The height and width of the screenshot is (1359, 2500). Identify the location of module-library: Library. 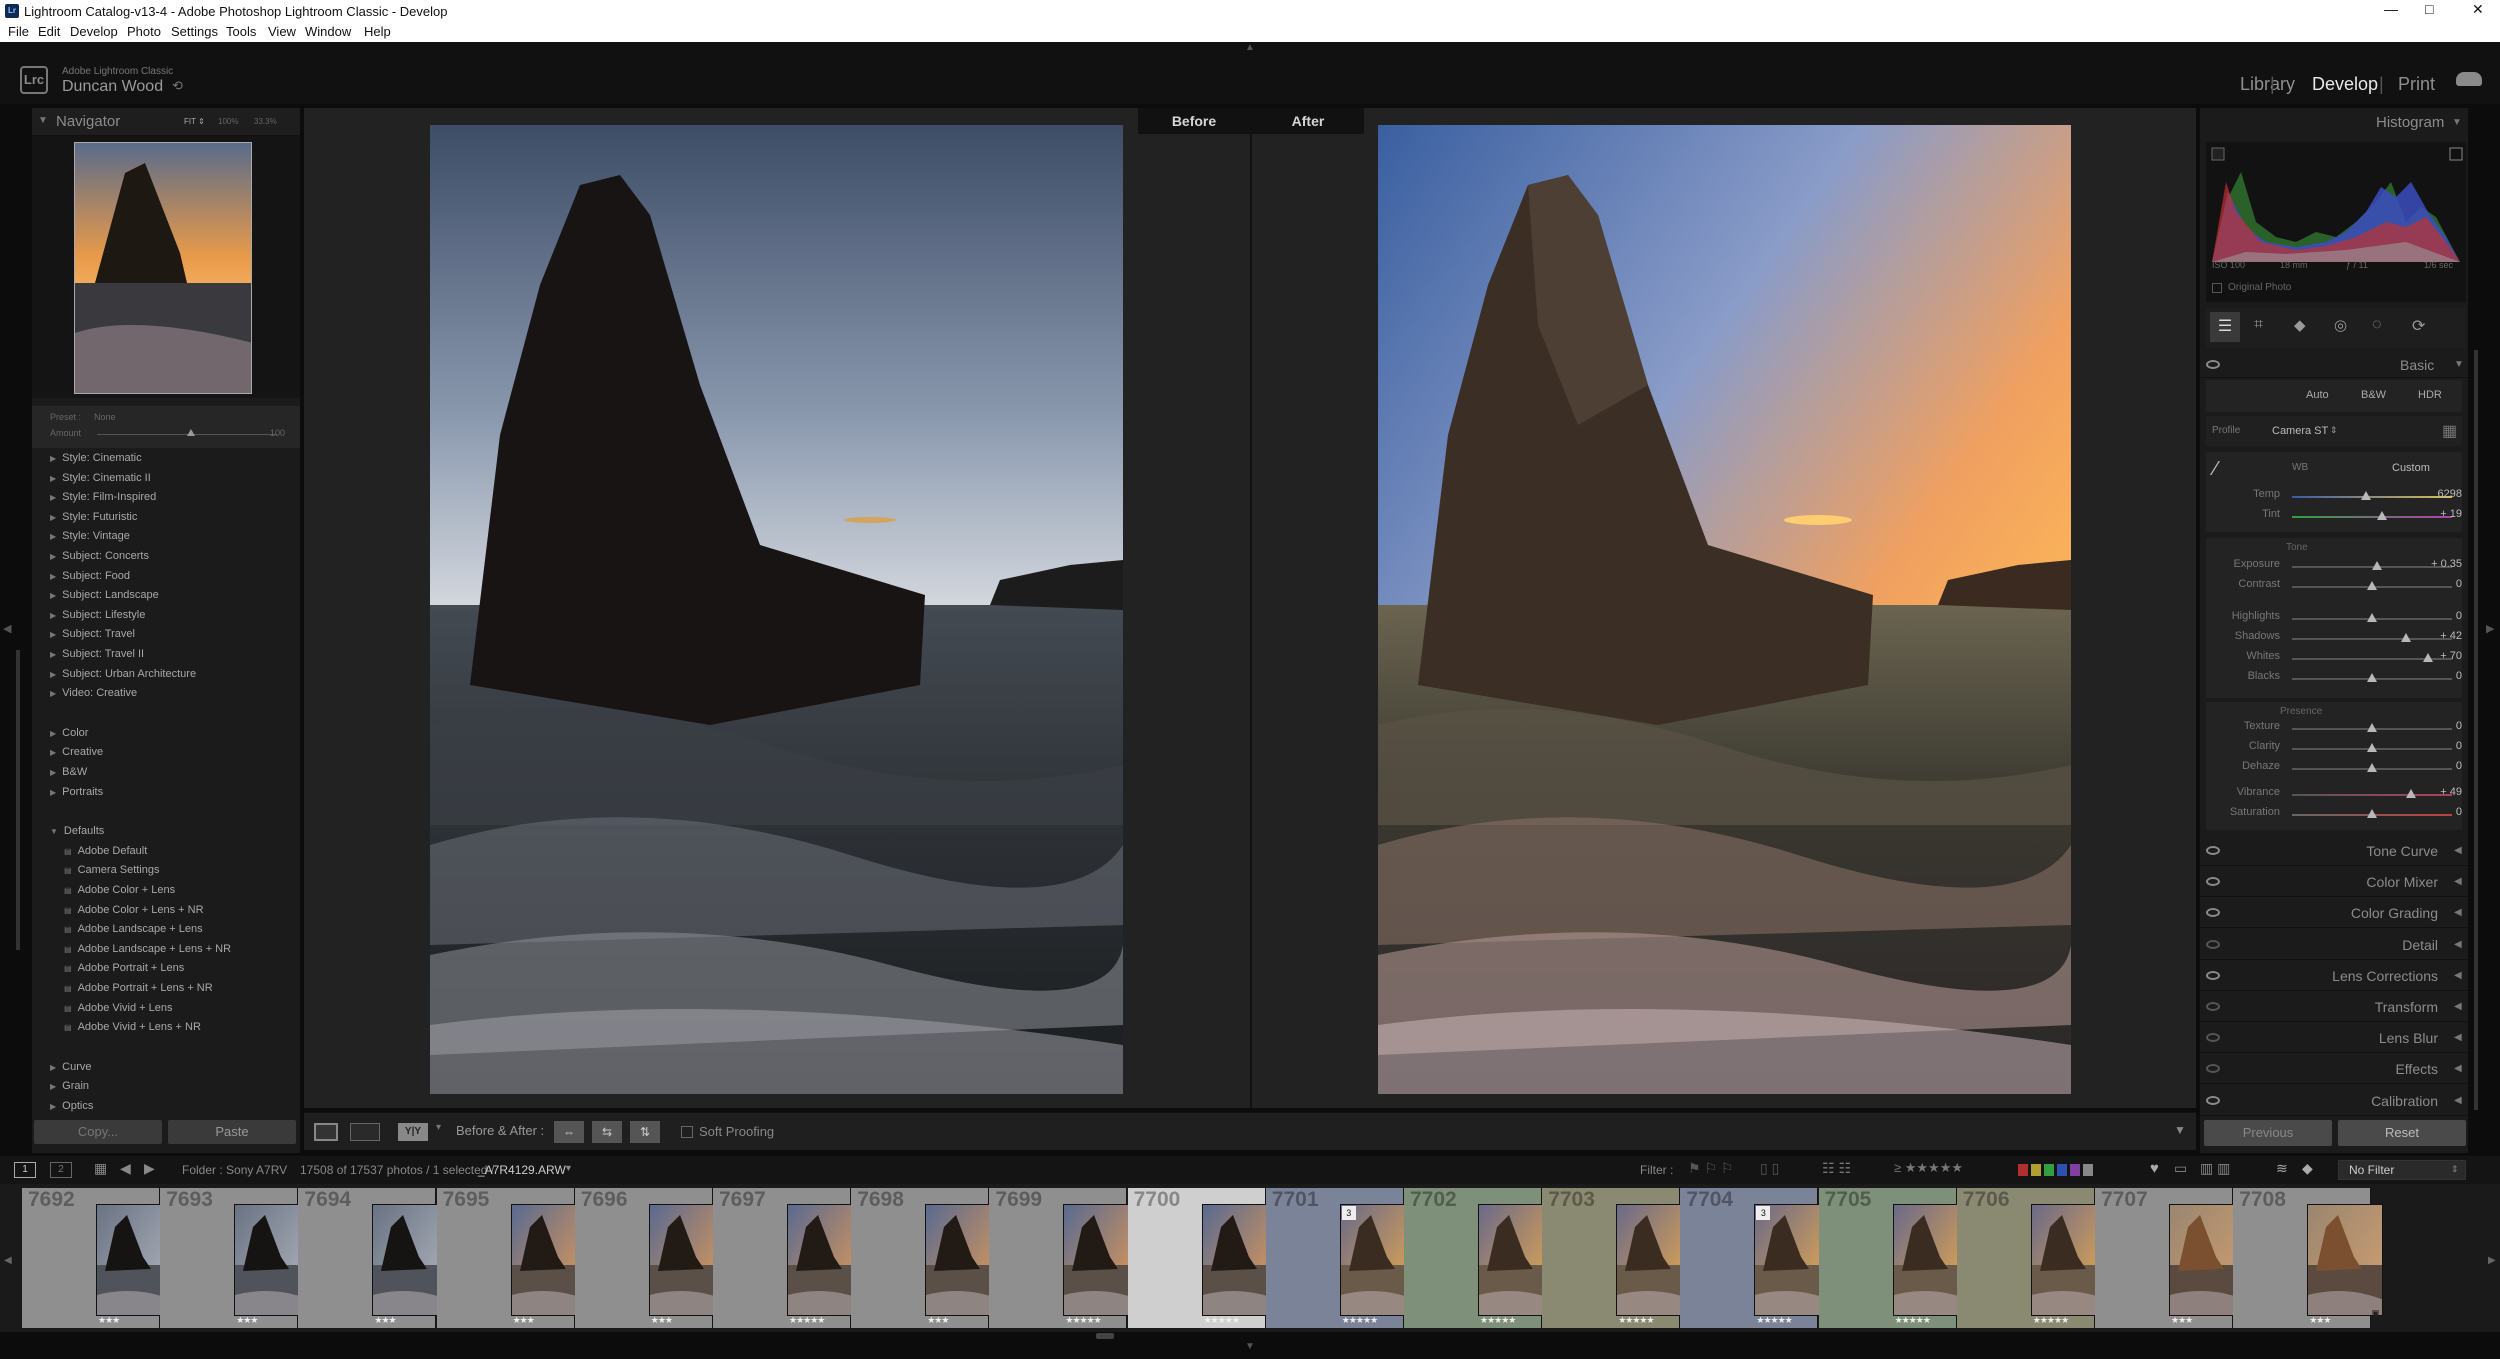
(2267, 84).